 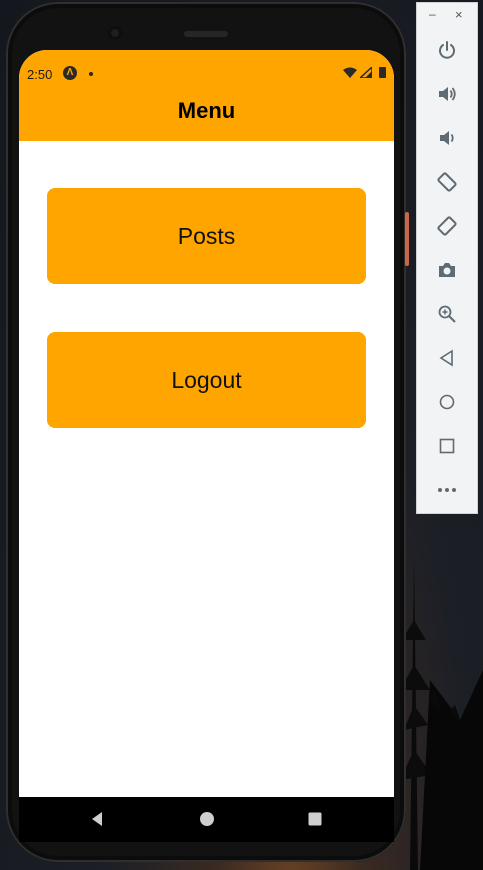 I want to click on toolbar-home-button, so click(x=447, y=402).